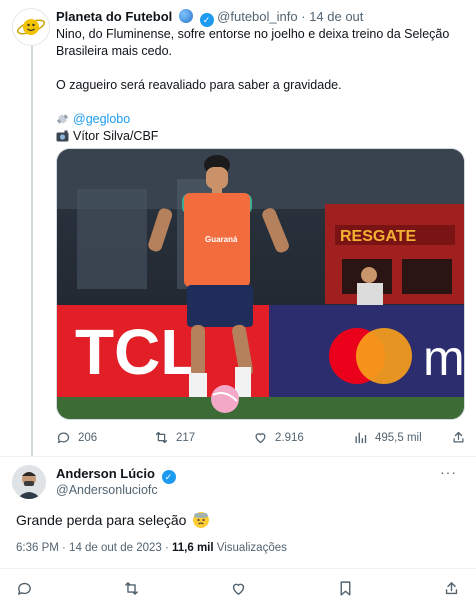 The image size is (476, 612). I want to click on reply-count: 206, so click(88, 437).